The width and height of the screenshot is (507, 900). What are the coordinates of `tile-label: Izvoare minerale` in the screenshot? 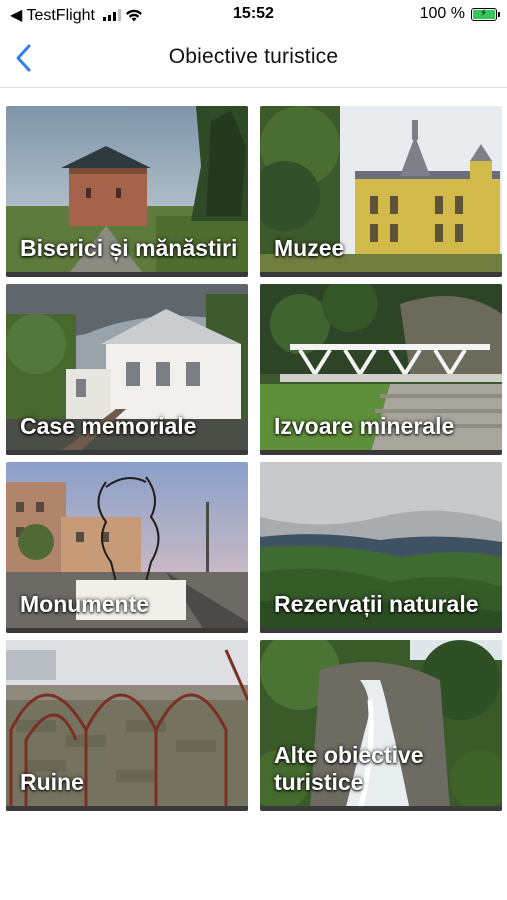 It's located at (364, 426).